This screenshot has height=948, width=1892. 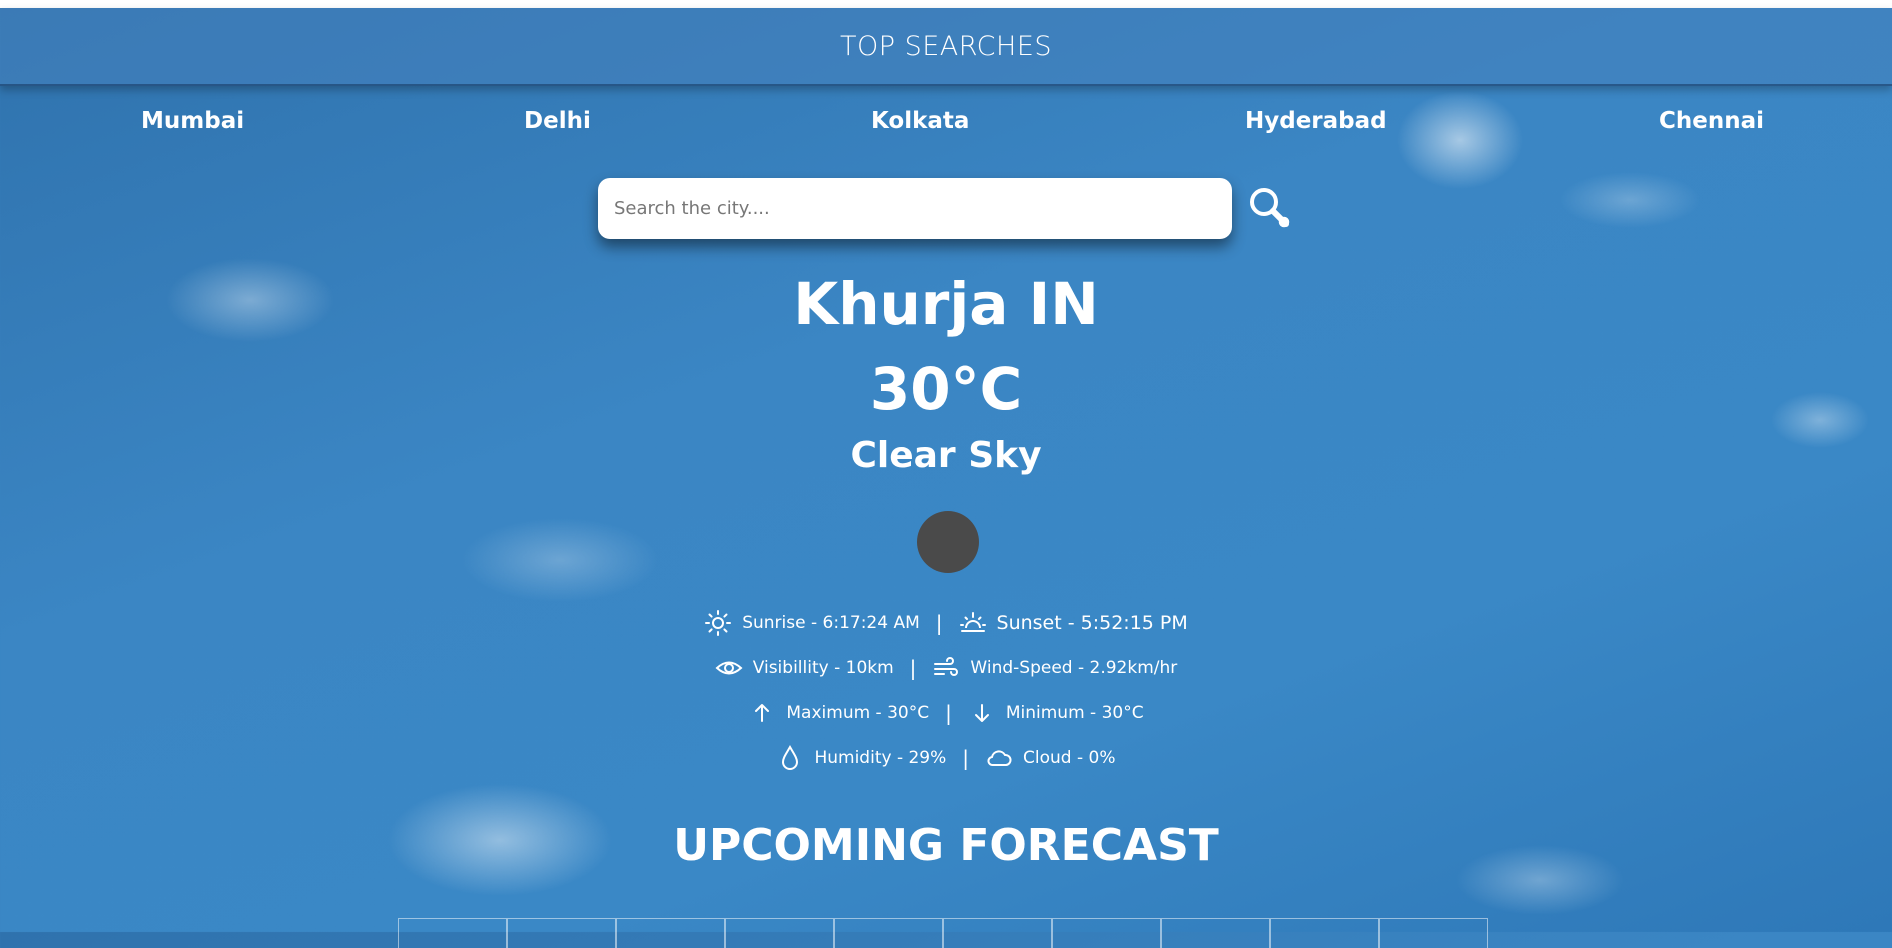 I want to click on wind-item: Wind-Speed - 2.92km/hr, so click(x=1054, y=668).